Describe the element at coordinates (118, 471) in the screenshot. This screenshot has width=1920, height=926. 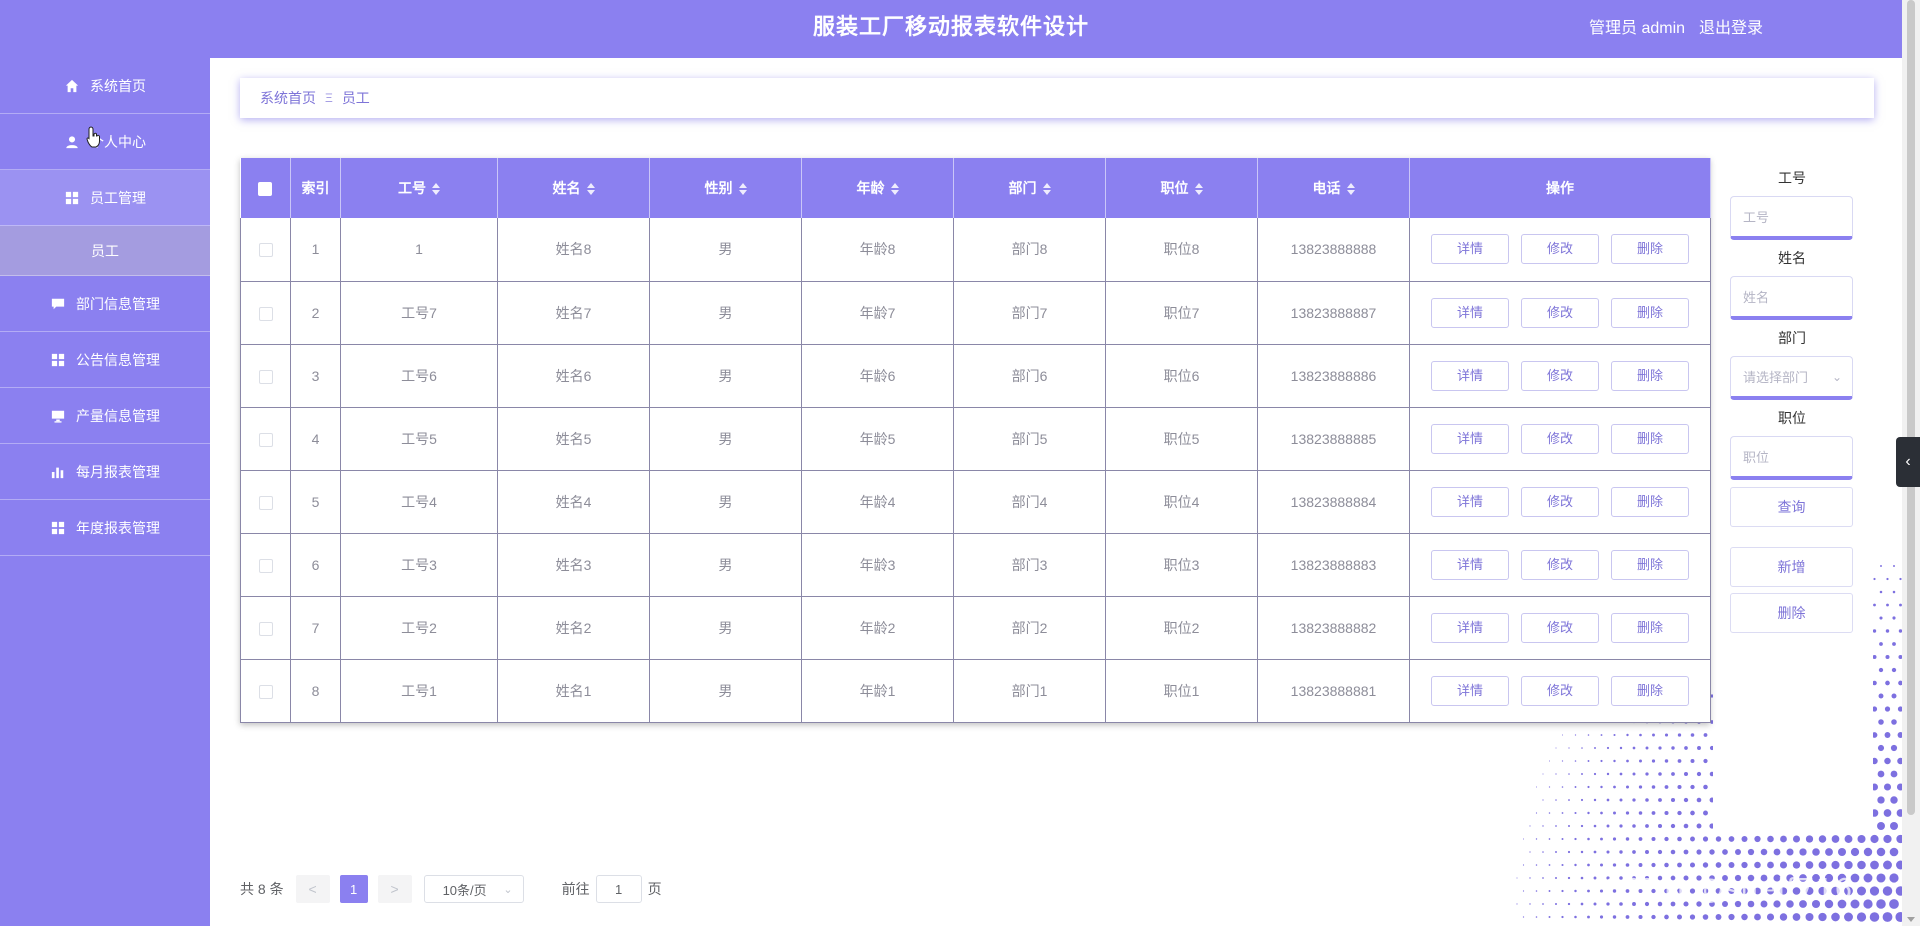
I see `sidebar-item-label: 每月报表管理` at that location.